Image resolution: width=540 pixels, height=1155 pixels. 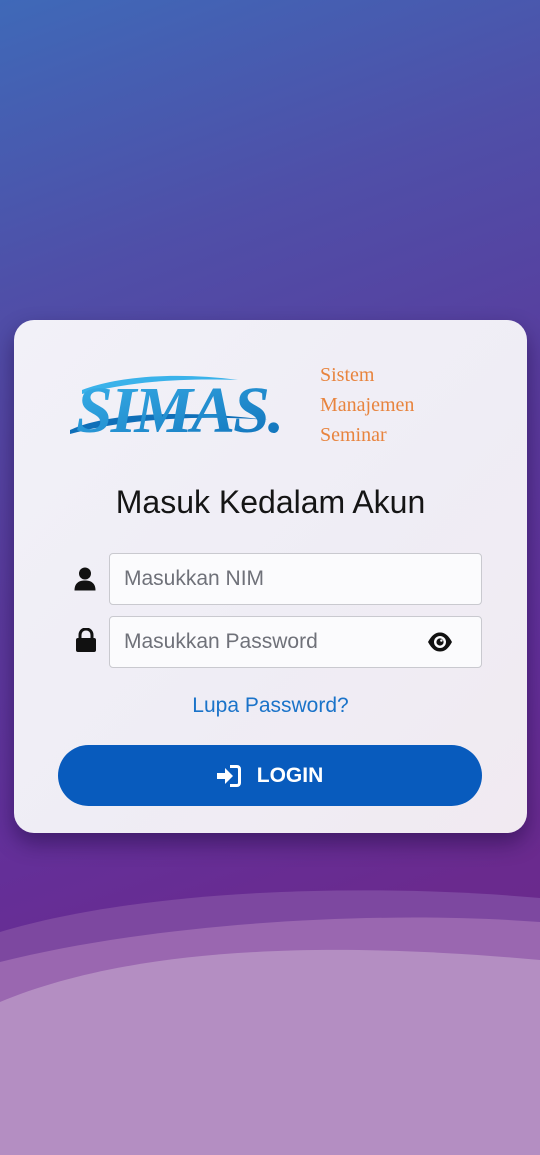 I want to click on app-tagline: Sistem Manajemen Seminar, so click(x=385, y=405).